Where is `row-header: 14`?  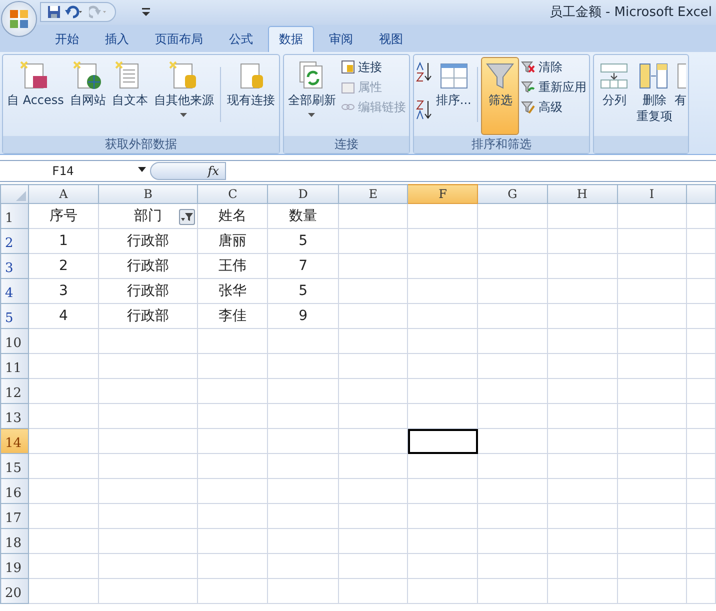 row-header: 14 is located at coordinates (14, 441).